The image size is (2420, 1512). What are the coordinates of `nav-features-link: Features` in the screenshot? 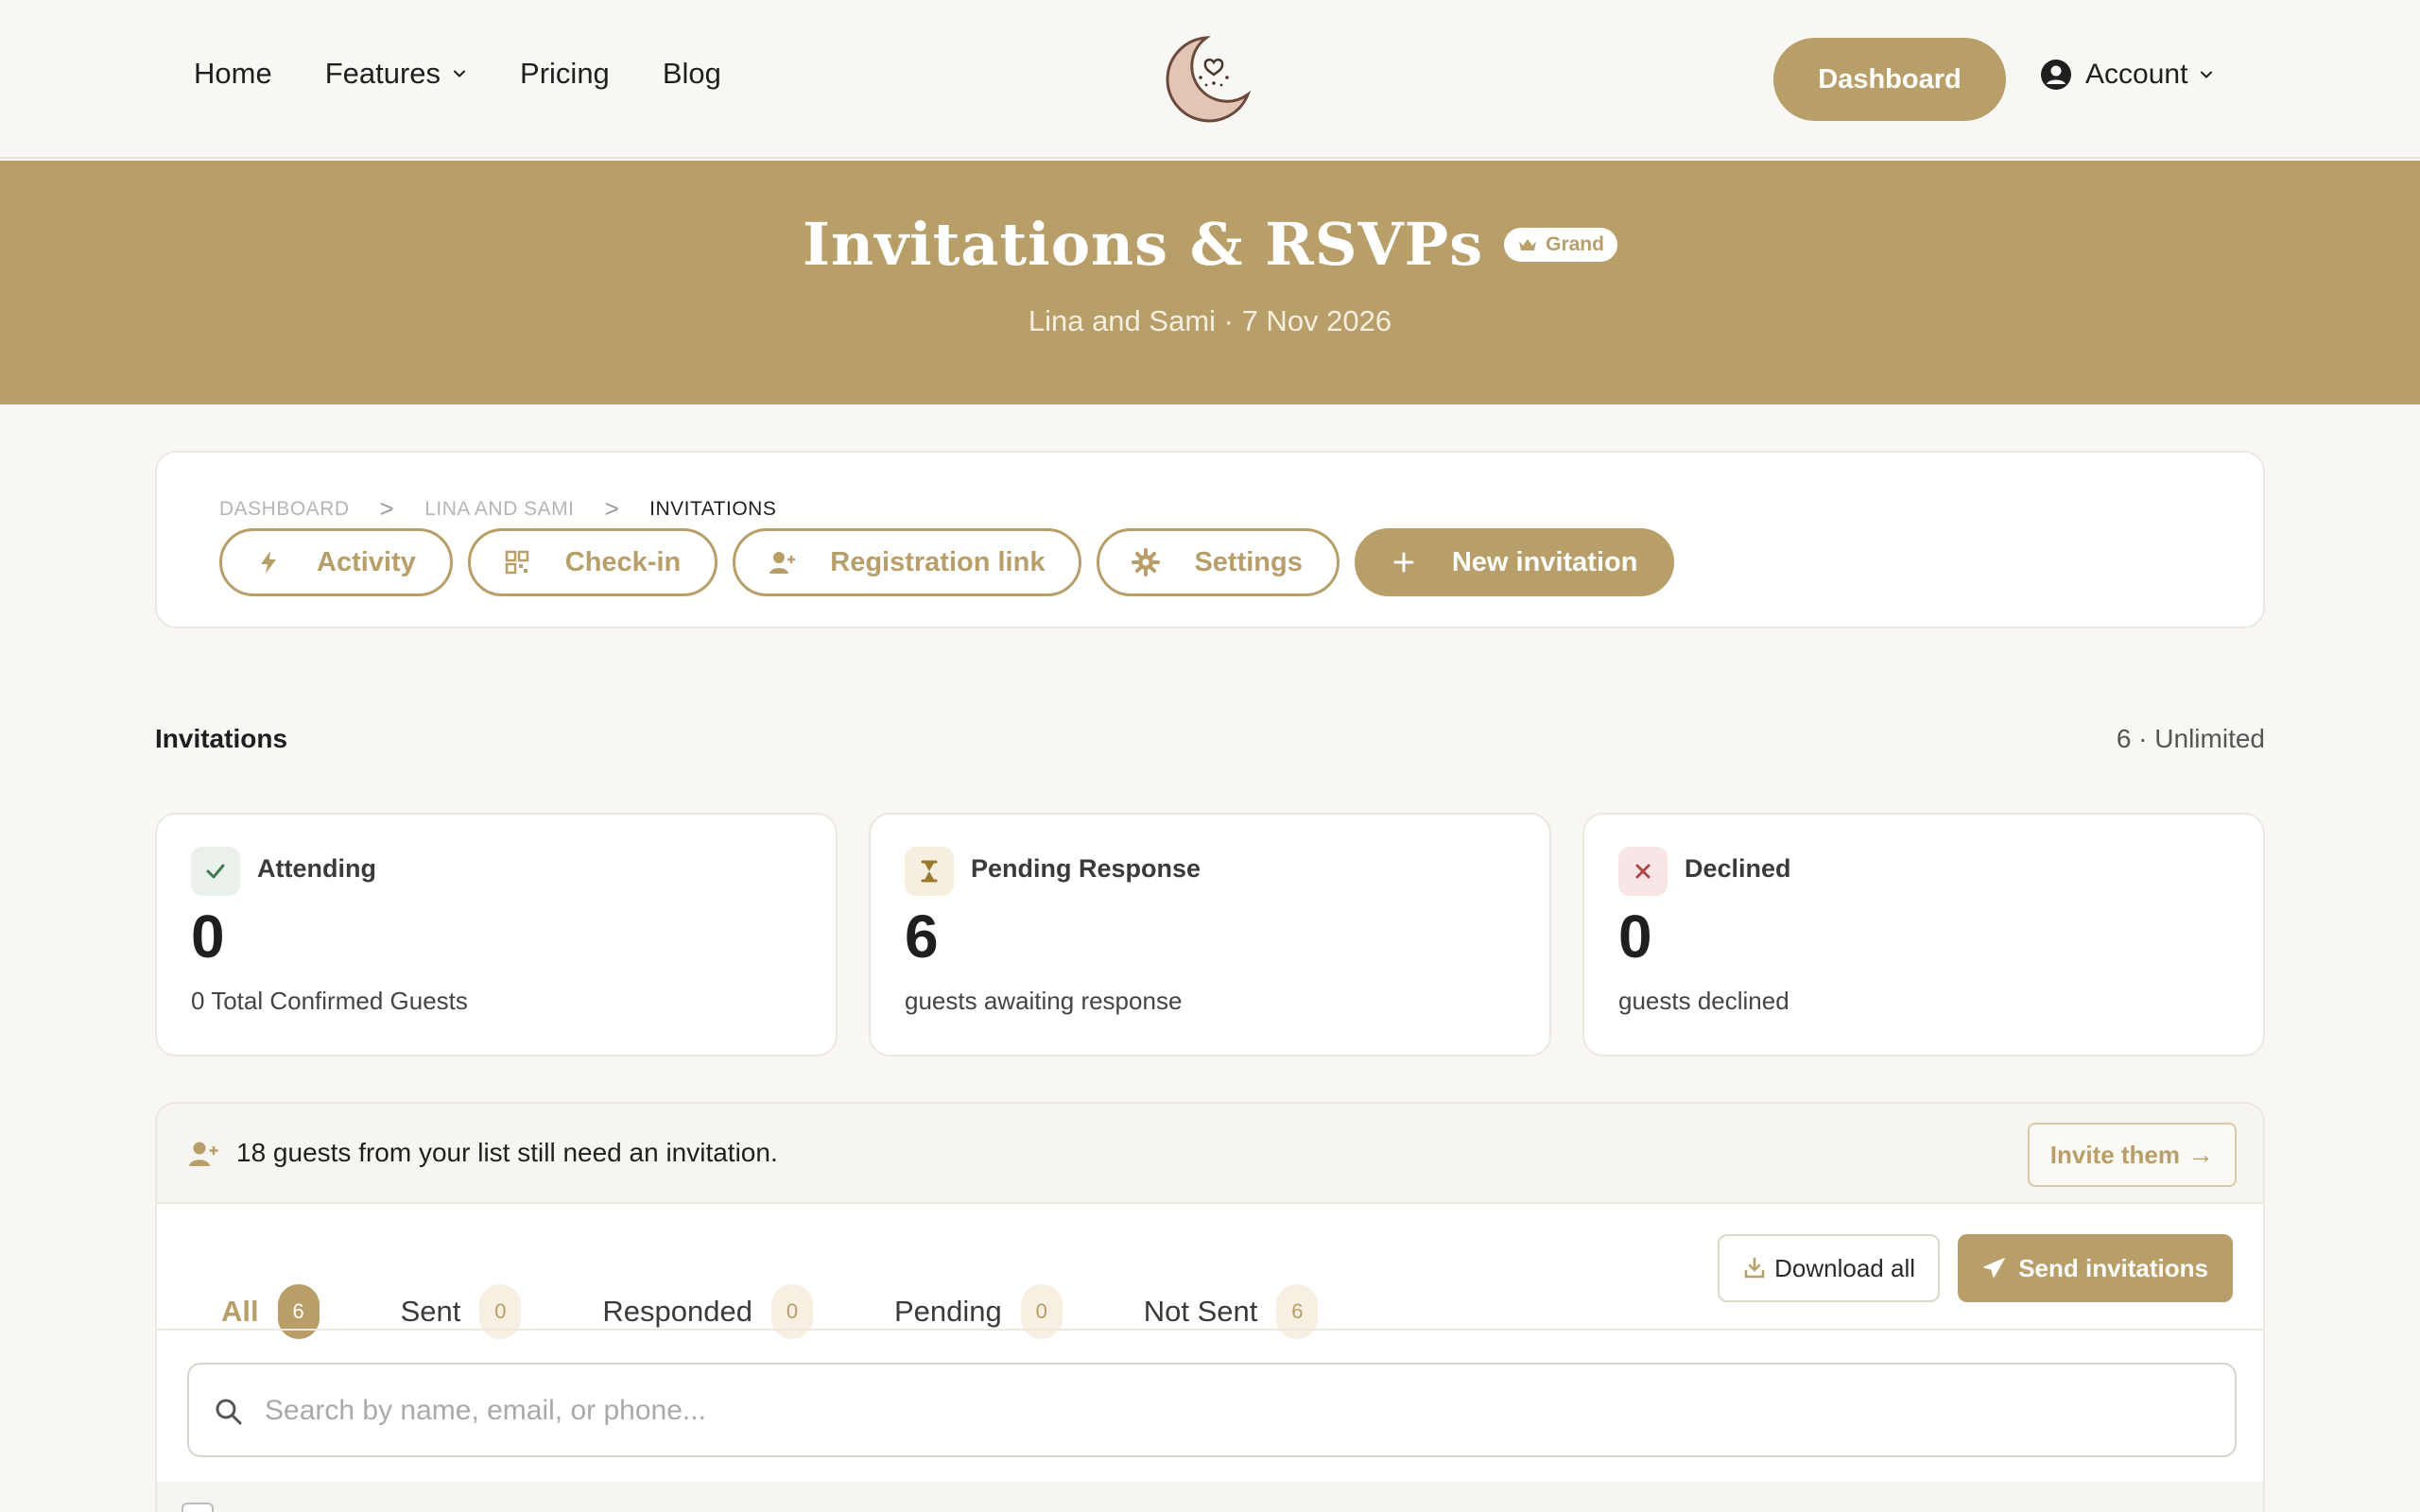 It's located at (396, 74).